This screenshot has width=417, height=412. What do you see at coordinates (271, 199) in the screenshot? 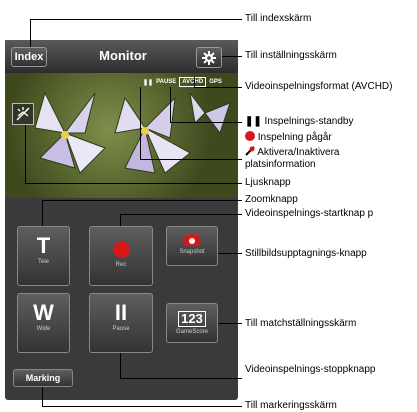
I see `callout-zoom: Zoomknapp` at bounding box center [271, 199].